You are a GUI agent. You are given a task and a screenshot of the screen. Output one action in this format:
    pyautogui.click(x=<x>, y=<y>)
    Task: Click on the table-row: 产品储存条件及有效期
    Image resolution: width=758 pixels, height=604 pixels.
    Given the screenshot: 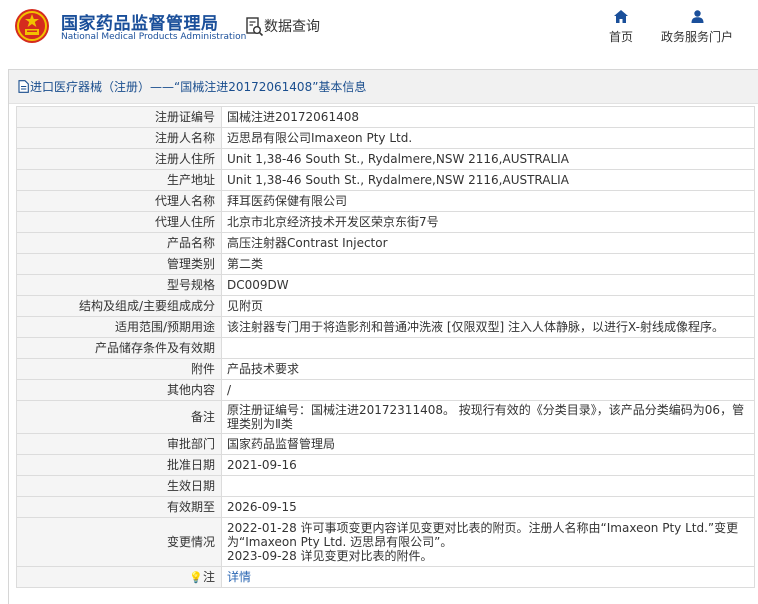 What is the action you would take?
    pyautogui.click(x=385, y=348)
    